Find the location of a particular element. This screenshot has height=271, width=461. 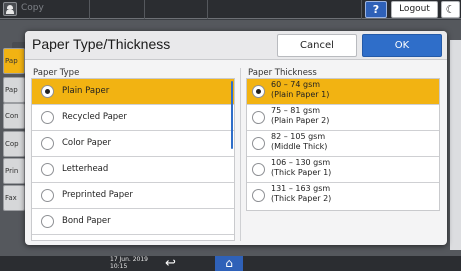

option-label: 82 – 105 gsm (Middle Thick) is located at coordinates (299, 142).